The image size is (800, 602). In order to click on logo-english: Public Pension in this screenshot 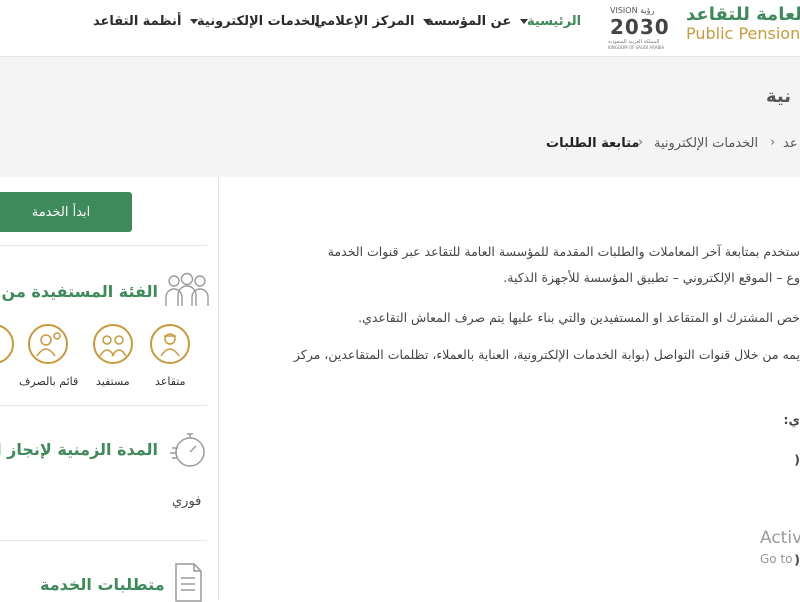, I will do `click(743, 33)`.